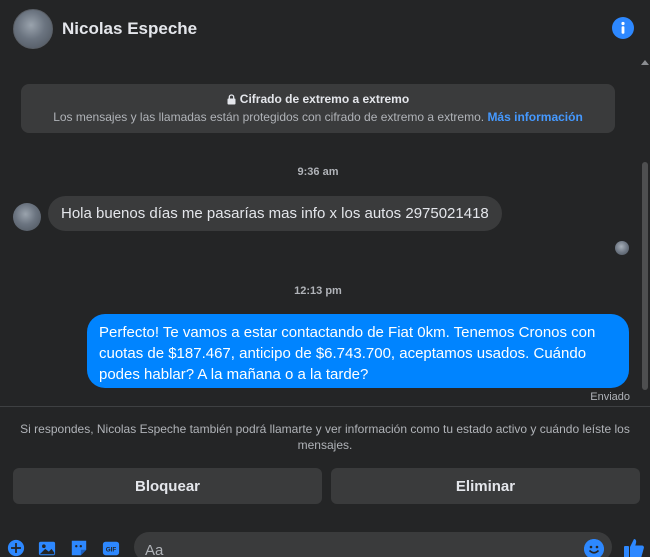  What do you see at coordinates (27, 217) in the screenshot?
I see `sender-avatar` at bounding box center [27, 217].